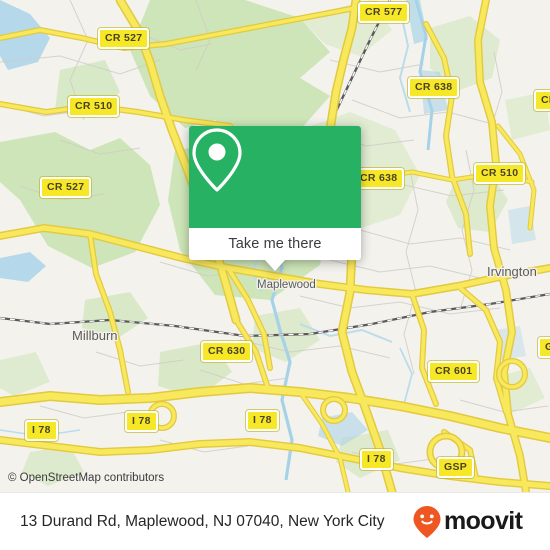  I want to click on moovit-pin-icon, so click(427, 522).